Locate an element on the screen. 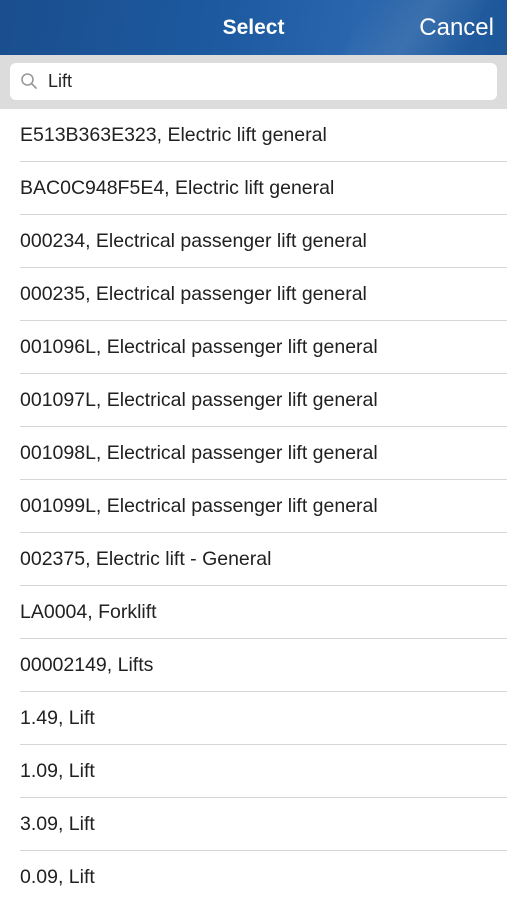 This screenshot has width=507, height=900. list-item: 1.49, Lift is located at coordinates (263, 718).